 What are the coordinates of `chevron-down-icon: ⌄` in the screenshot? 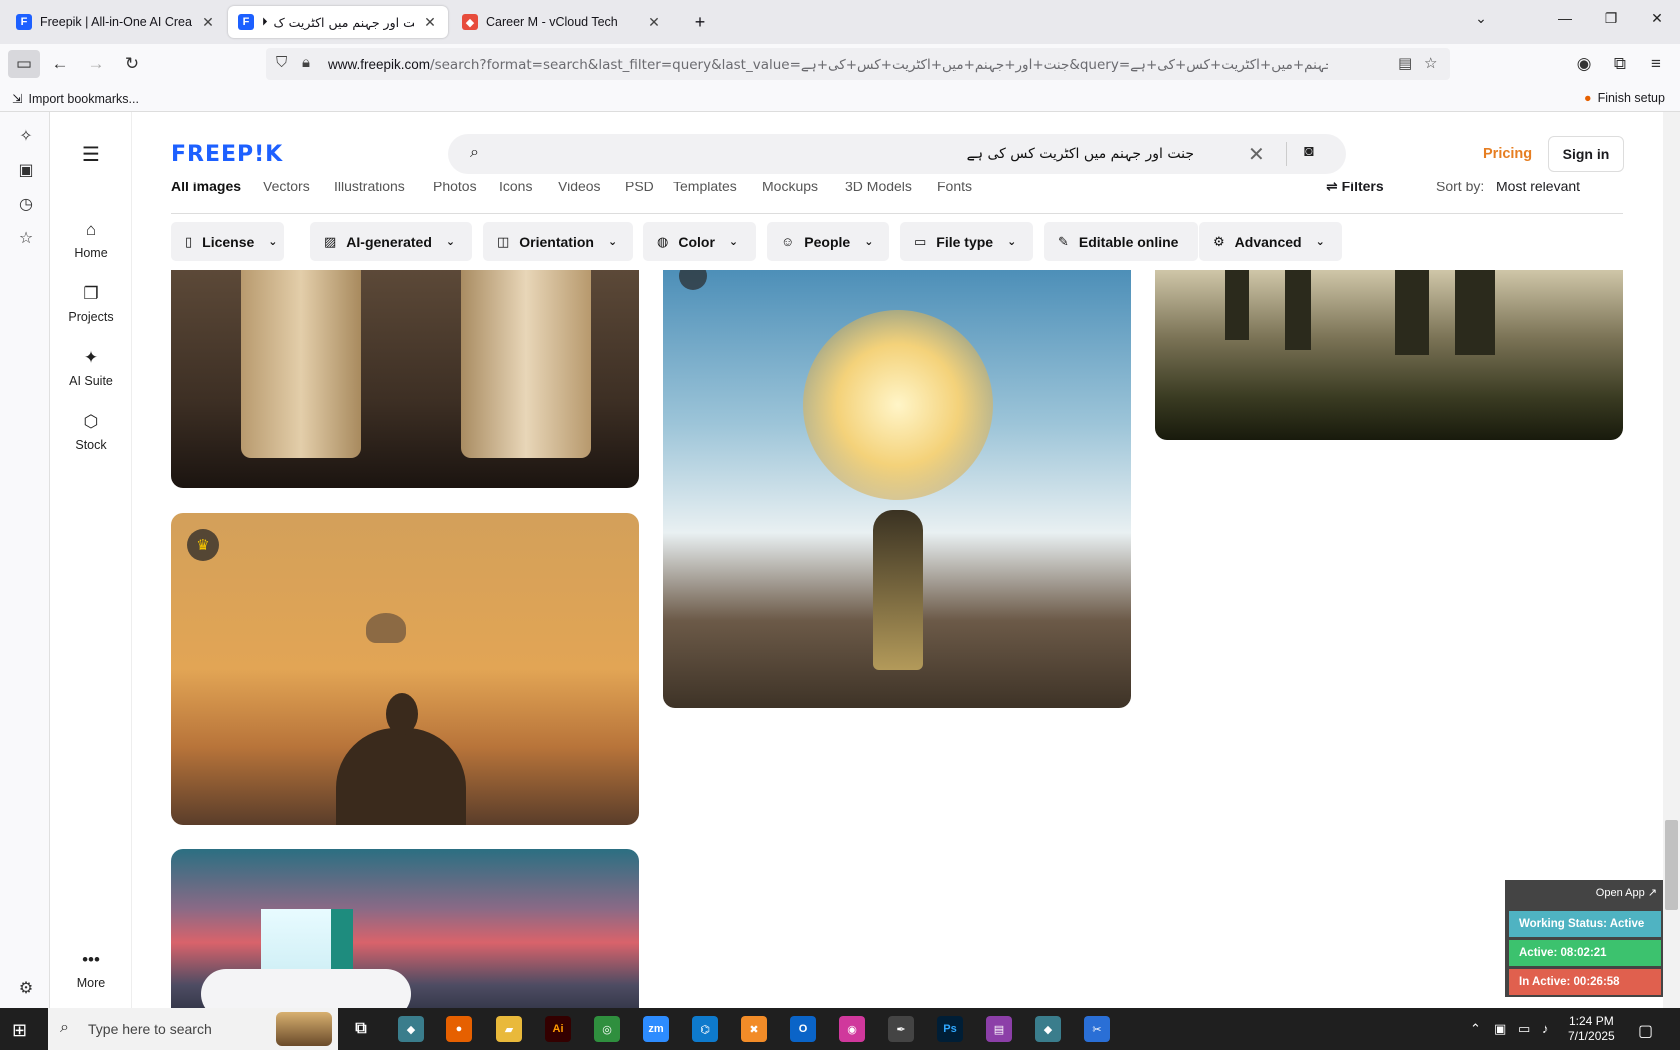 It's located at (273, 242).